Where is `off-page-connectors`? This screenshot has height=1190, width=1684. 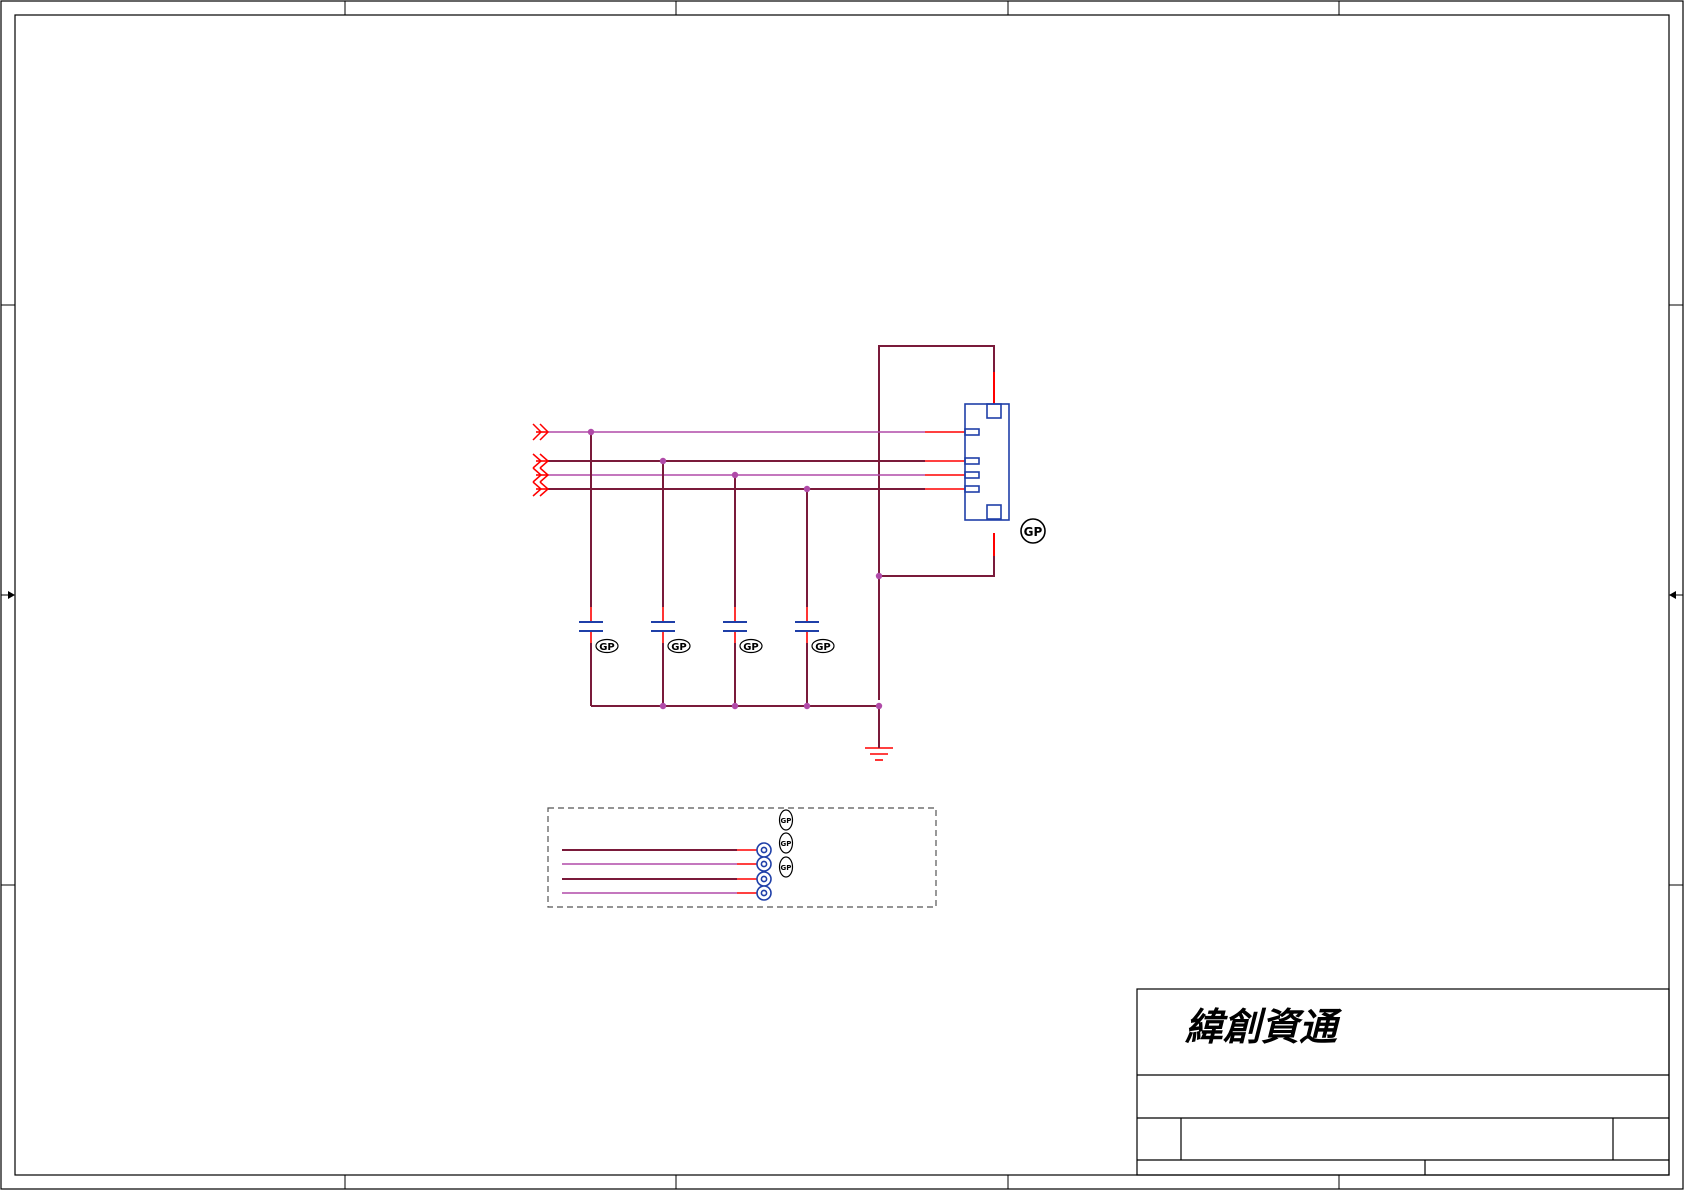 off-page-connectors is located at coordinates (541, 460).